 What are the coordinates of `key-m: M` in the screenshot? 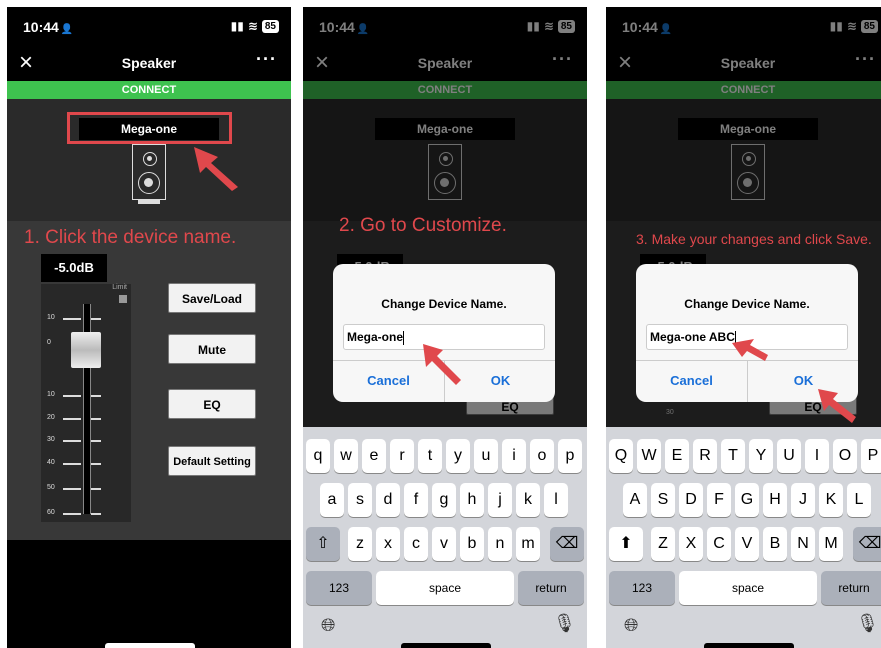 It's located at (831, 544).